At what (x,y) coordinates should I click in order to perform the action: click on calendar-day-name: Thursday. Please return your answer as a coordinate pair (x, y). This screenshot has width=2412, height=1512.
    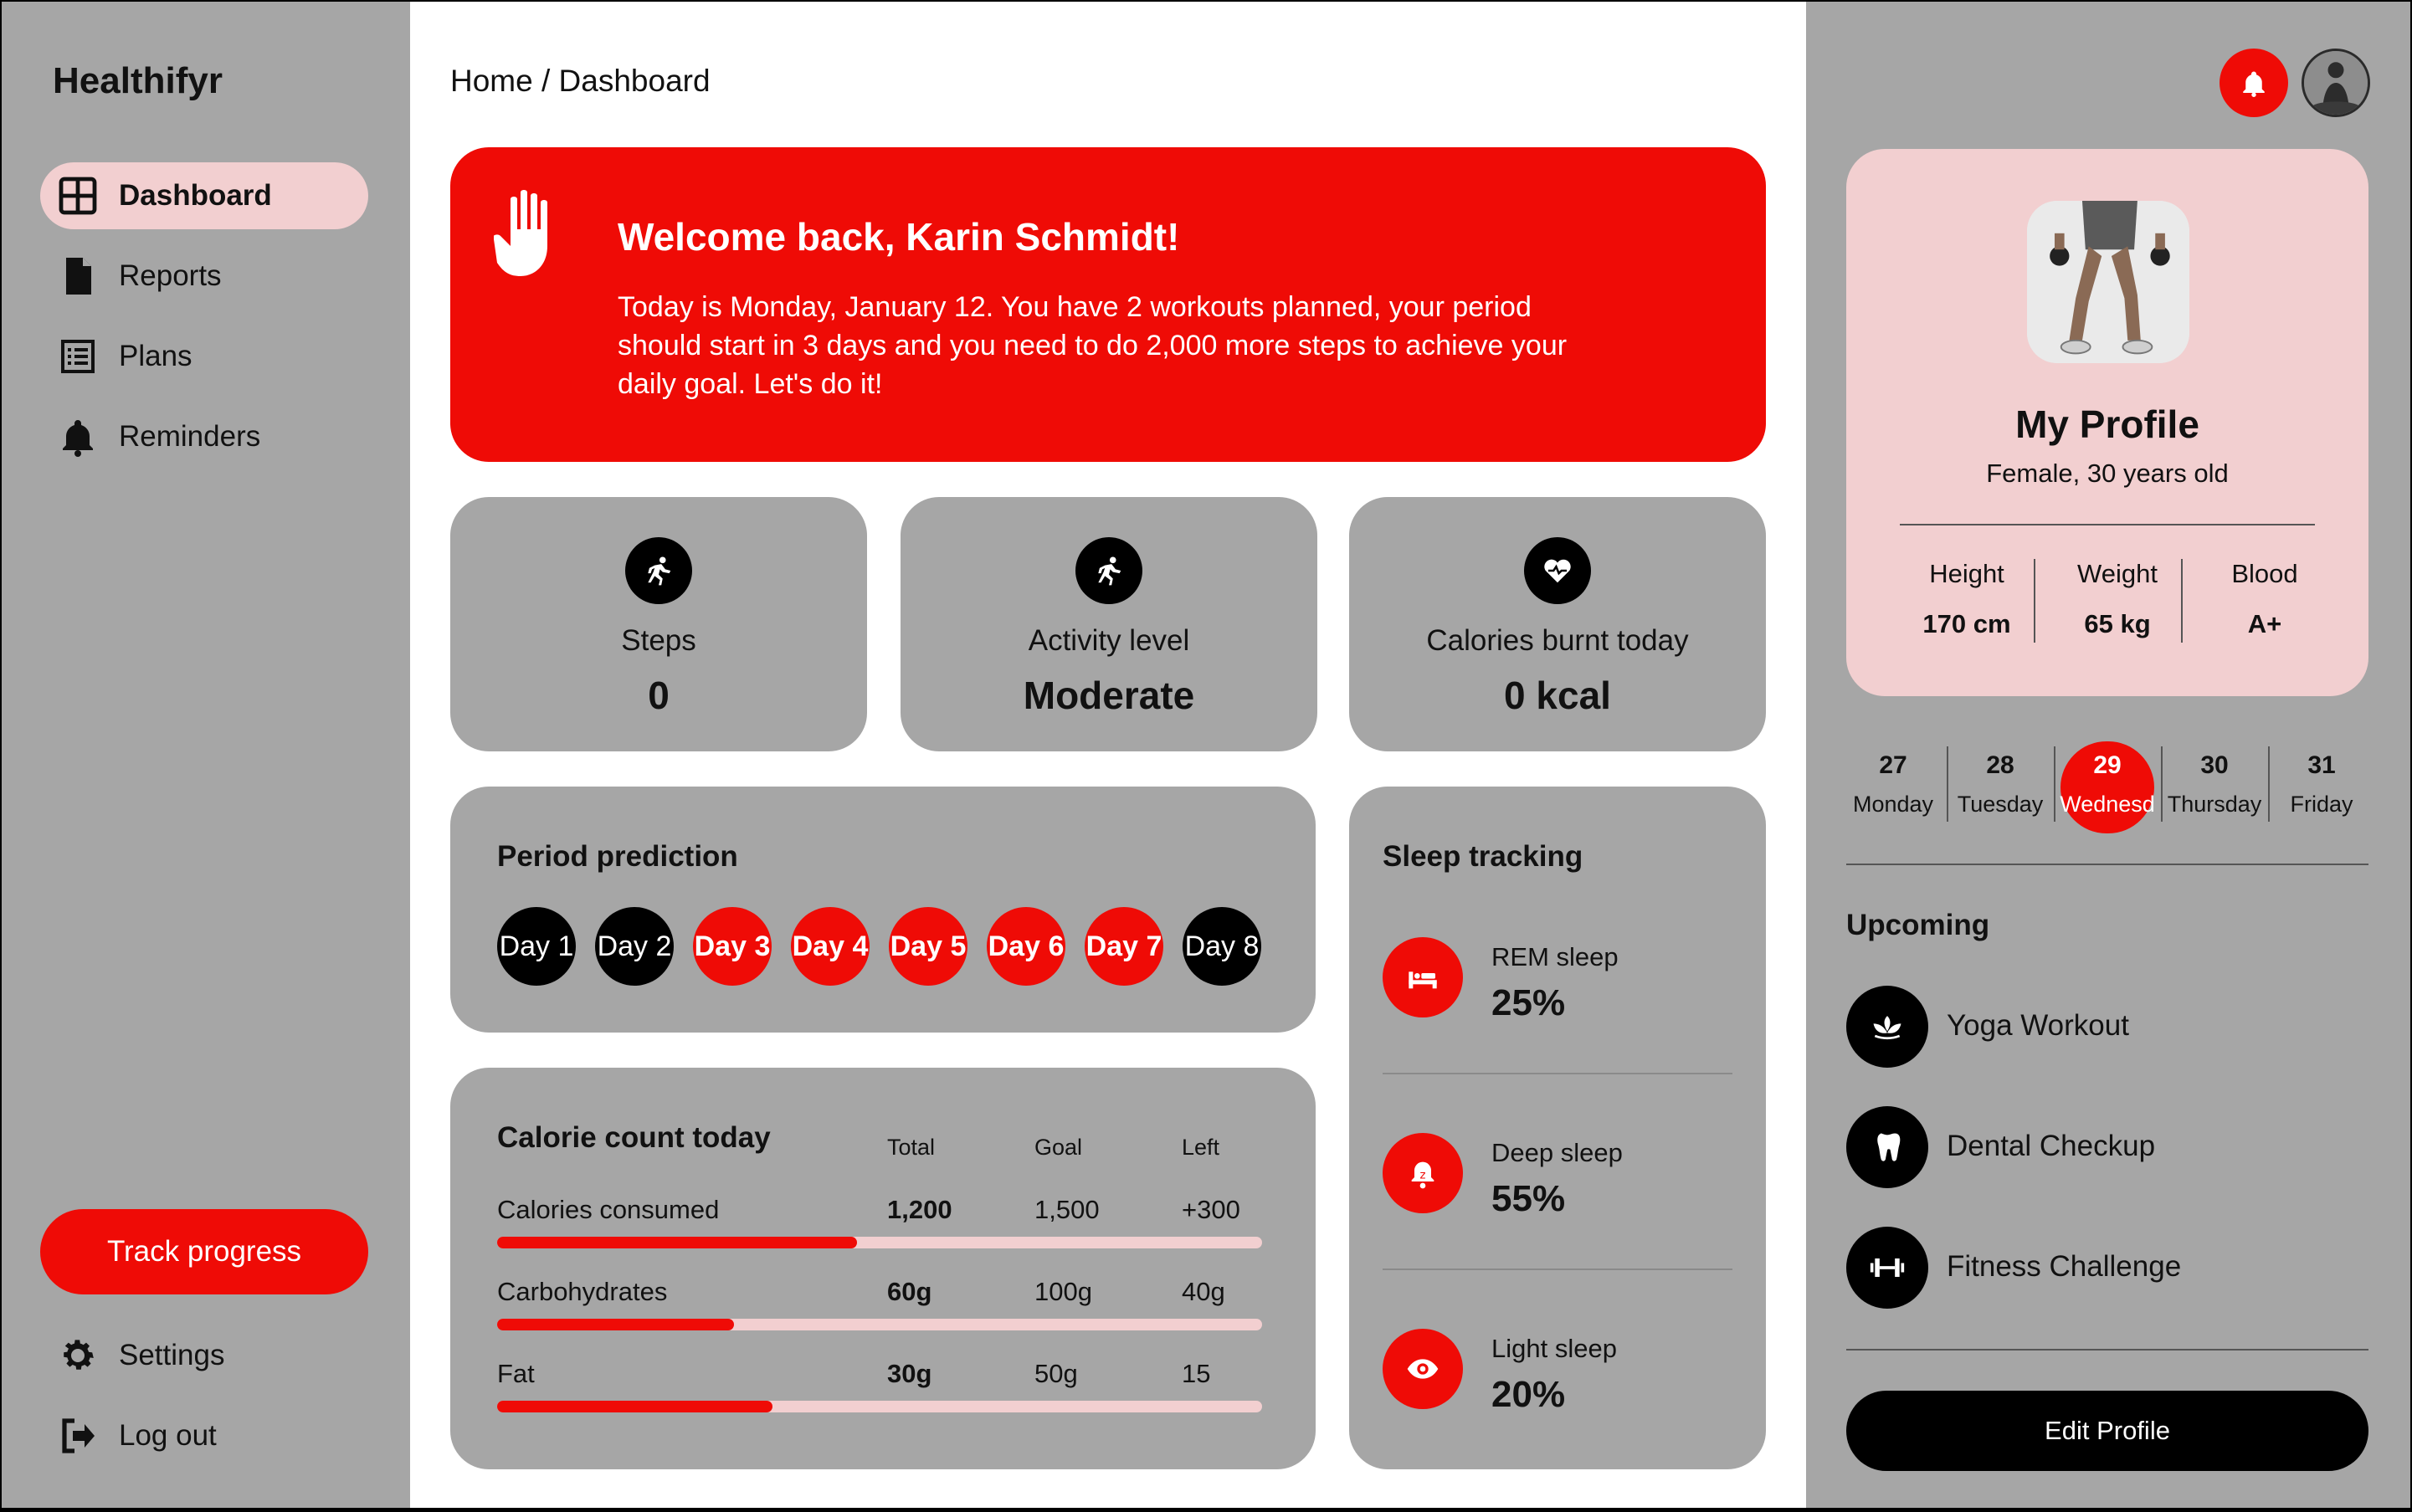
    Looking at the image, I should click on (2214, 804).